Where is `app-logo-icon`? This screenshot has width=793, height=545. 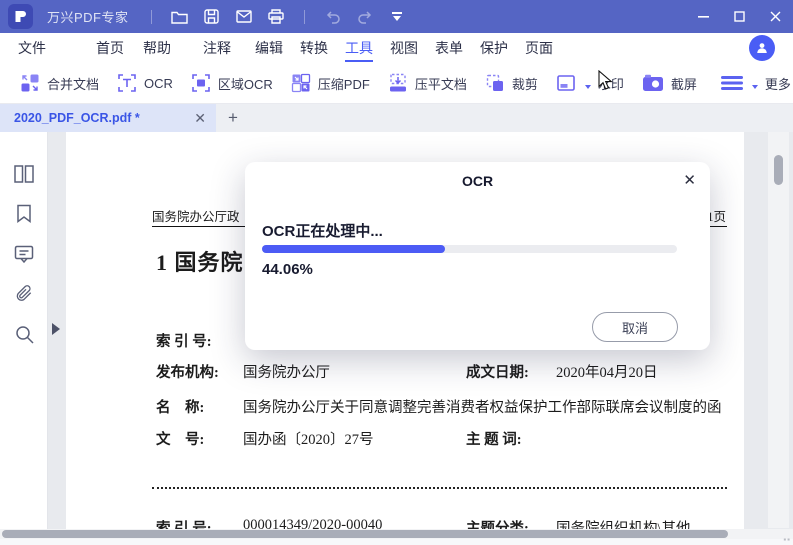 app-logo-icon is located at coordinates (20, 16).